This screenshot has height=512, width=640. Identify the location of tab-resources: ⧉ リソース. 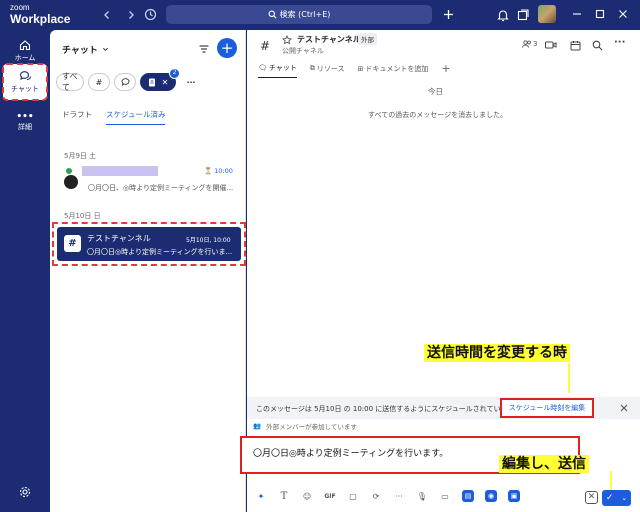
(327, 71).